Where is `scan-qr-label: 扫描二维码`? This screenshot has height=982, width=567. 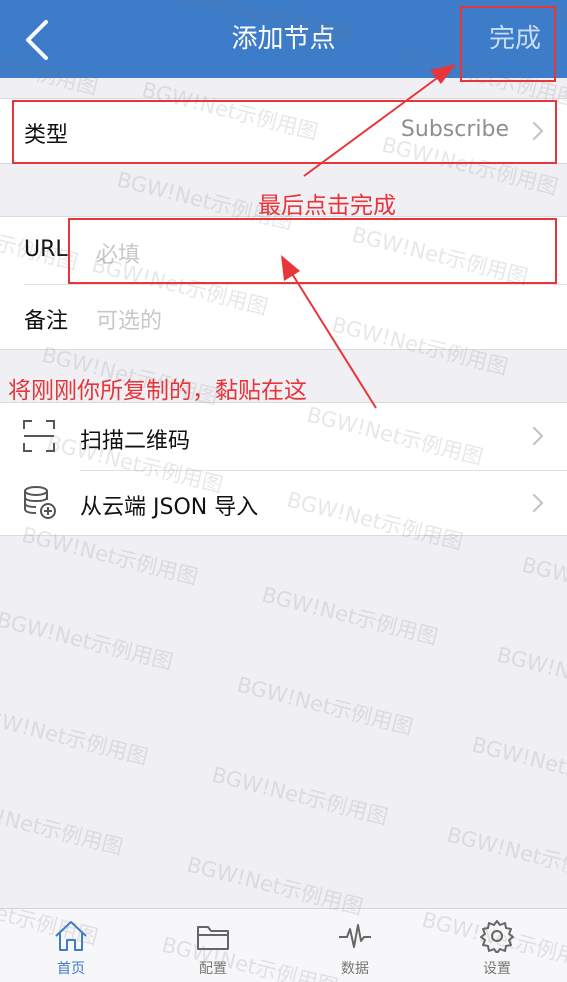 scan-qr-label: 扫描二维码 is located at coordinates (135, 441).